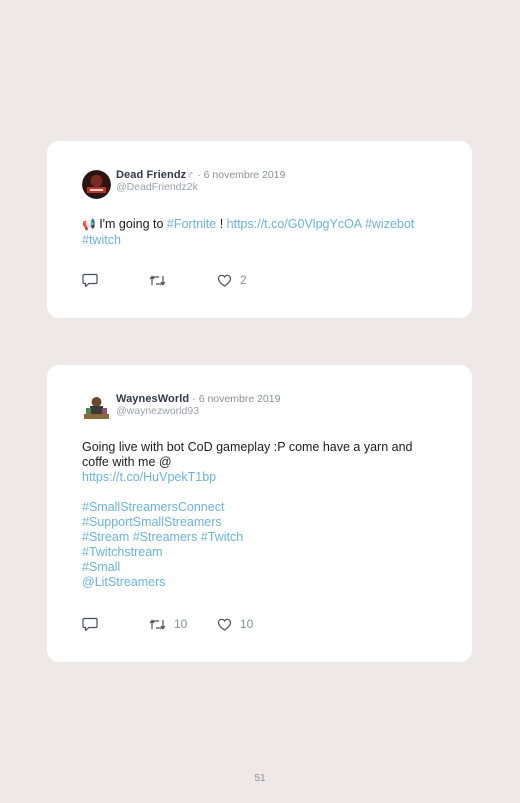  Describe the element at coordinates (247, 624) in the screenshot. I see `like-count: 10` at that location.